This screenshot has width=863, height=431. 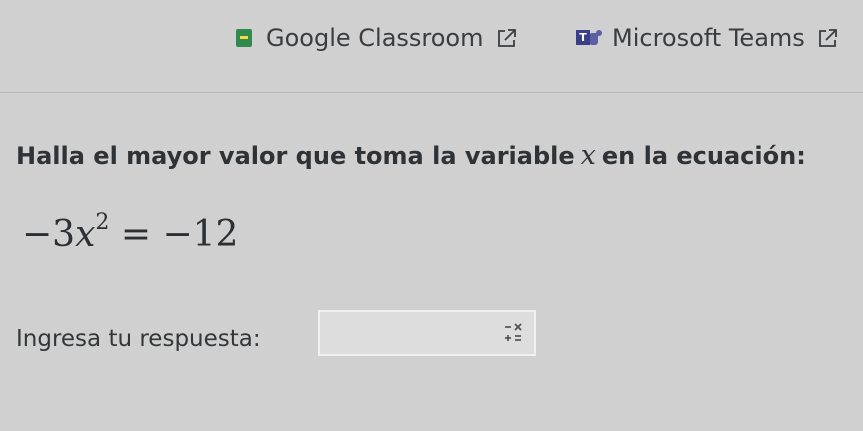 I want to click on google-classroom-share-link: Google Classroom, so click(x=377, y=38).